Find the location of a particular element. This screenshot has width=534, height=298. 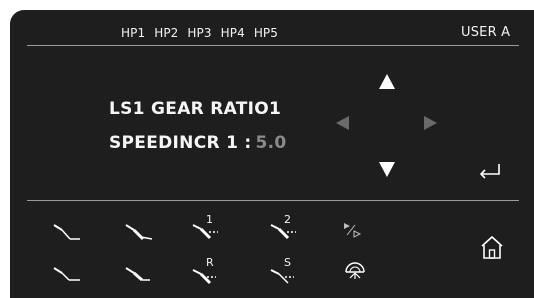

speed-value: 5.0 is located at coordinates (271, 143).